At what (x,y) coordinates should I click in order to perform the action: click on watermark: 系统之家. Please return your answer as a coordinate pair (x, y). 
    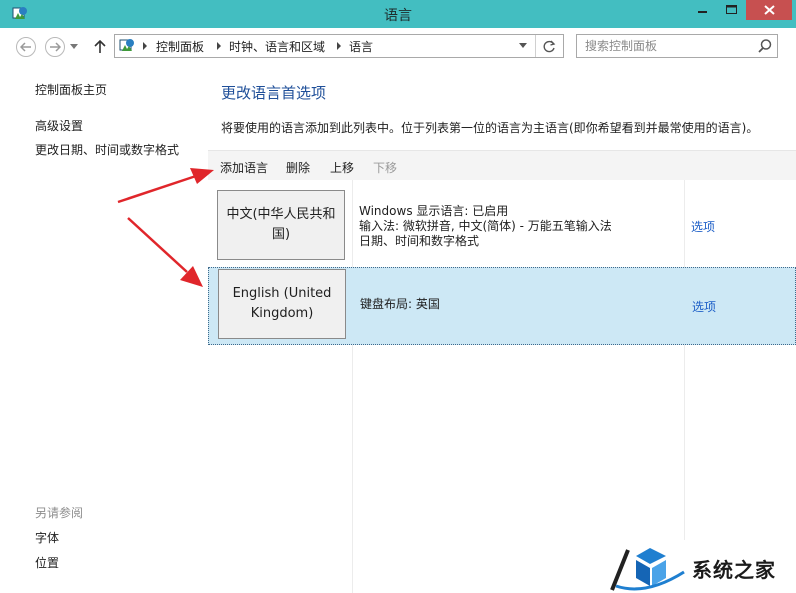
    Looking at the image, I should click on (698, 566).